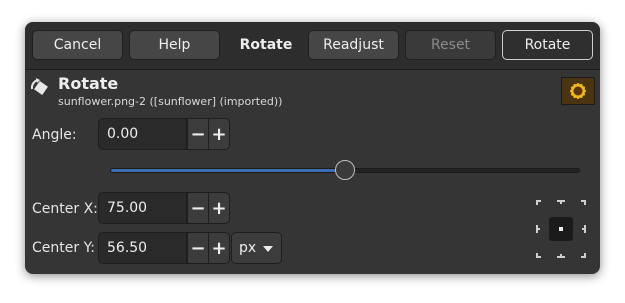  I want to click on sunflower-thumbnail, so click(578, 91).